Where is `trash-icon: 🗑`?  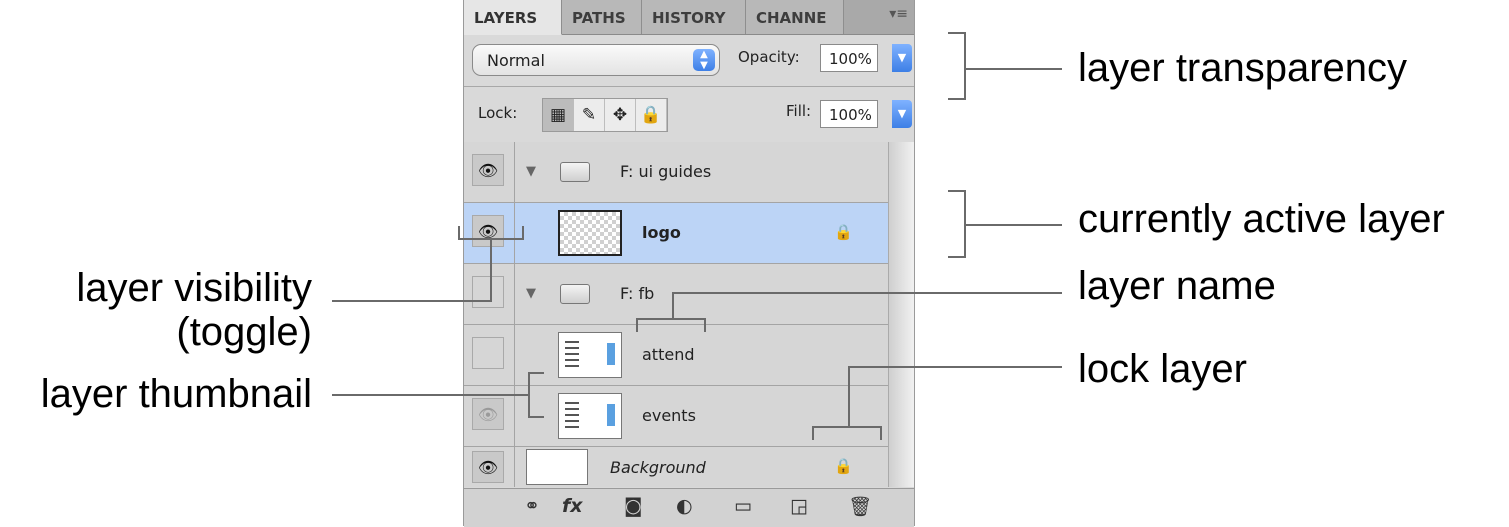
trash-icon: 🗑 is located at coordinates (860, 506).